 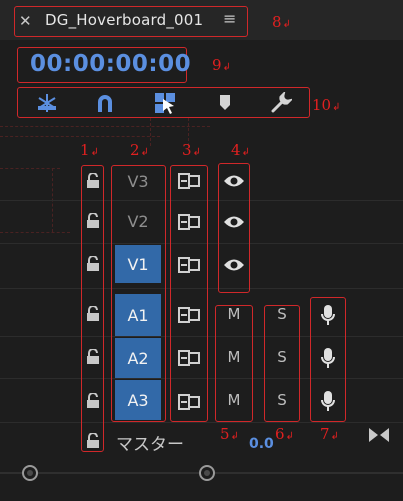 I want to click on zoom-scrollbar, so click(x=201, y=473).